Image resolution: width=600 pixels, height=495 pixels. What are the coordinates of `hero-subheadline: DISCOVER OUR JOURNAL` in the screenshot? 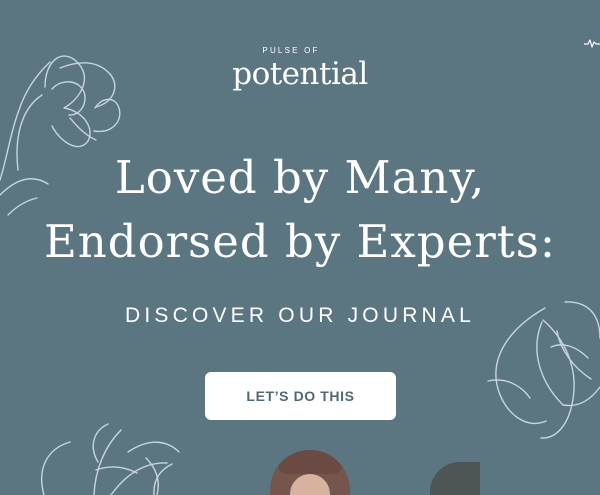 It's located at (300, 315).